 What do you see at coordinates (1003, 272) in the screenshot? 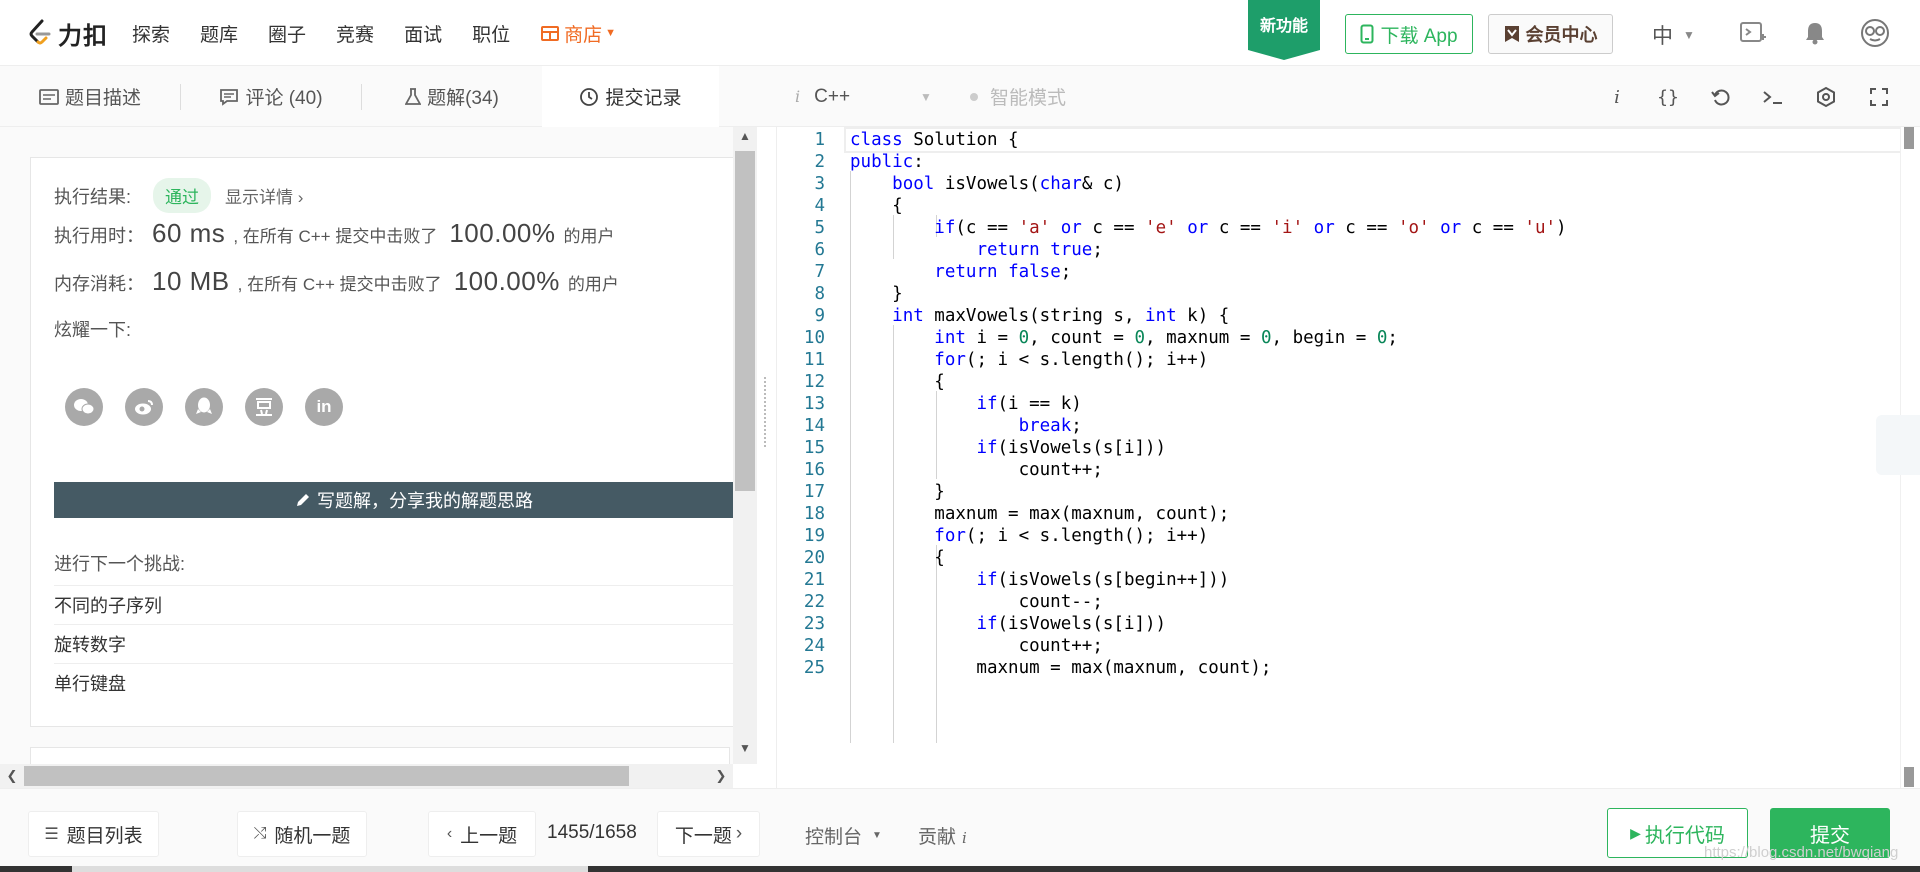
I see `code-line: return false;` at bounding box center [1003, 272].